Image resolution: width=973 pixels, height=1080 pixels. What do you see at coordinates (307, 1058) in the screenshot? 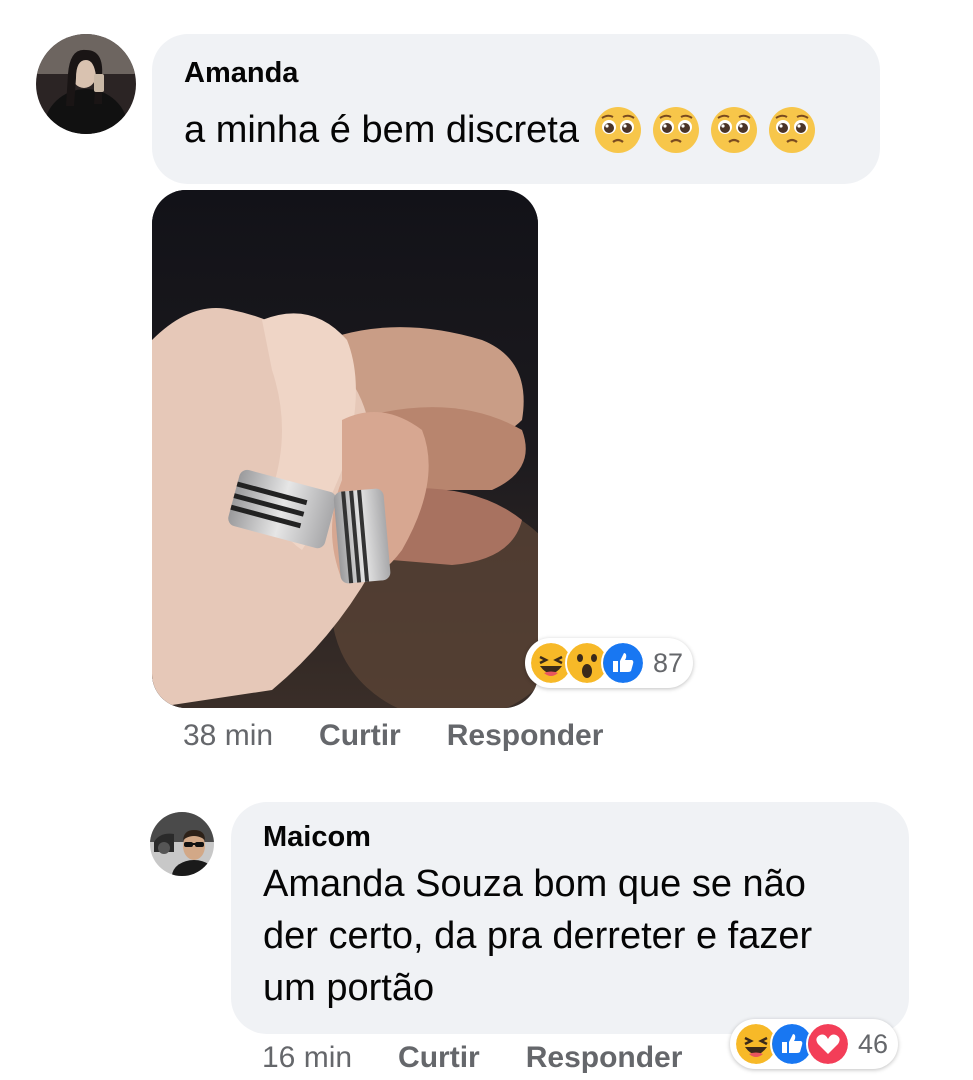
I see `comment-time: 16 min` at bounding box center [307, 1058].